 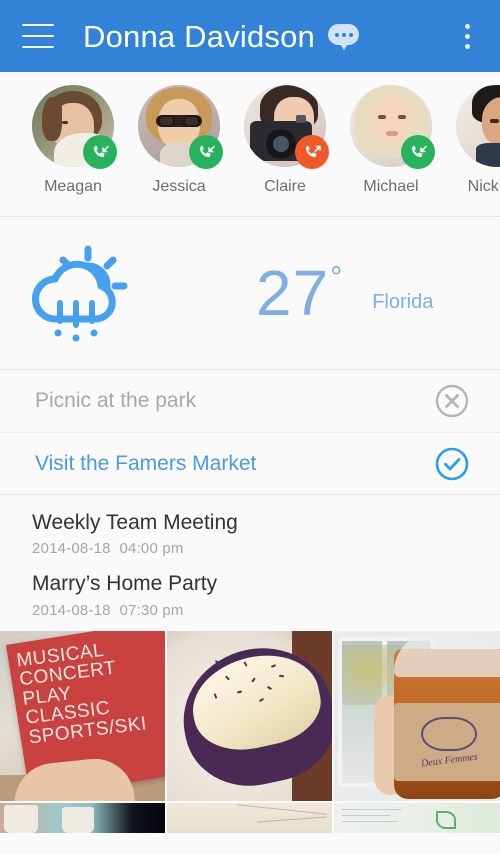 I want to click on event-row: Marry’s Home Party 2014-08-18 07:30 pm, so click(x=266, y=594).